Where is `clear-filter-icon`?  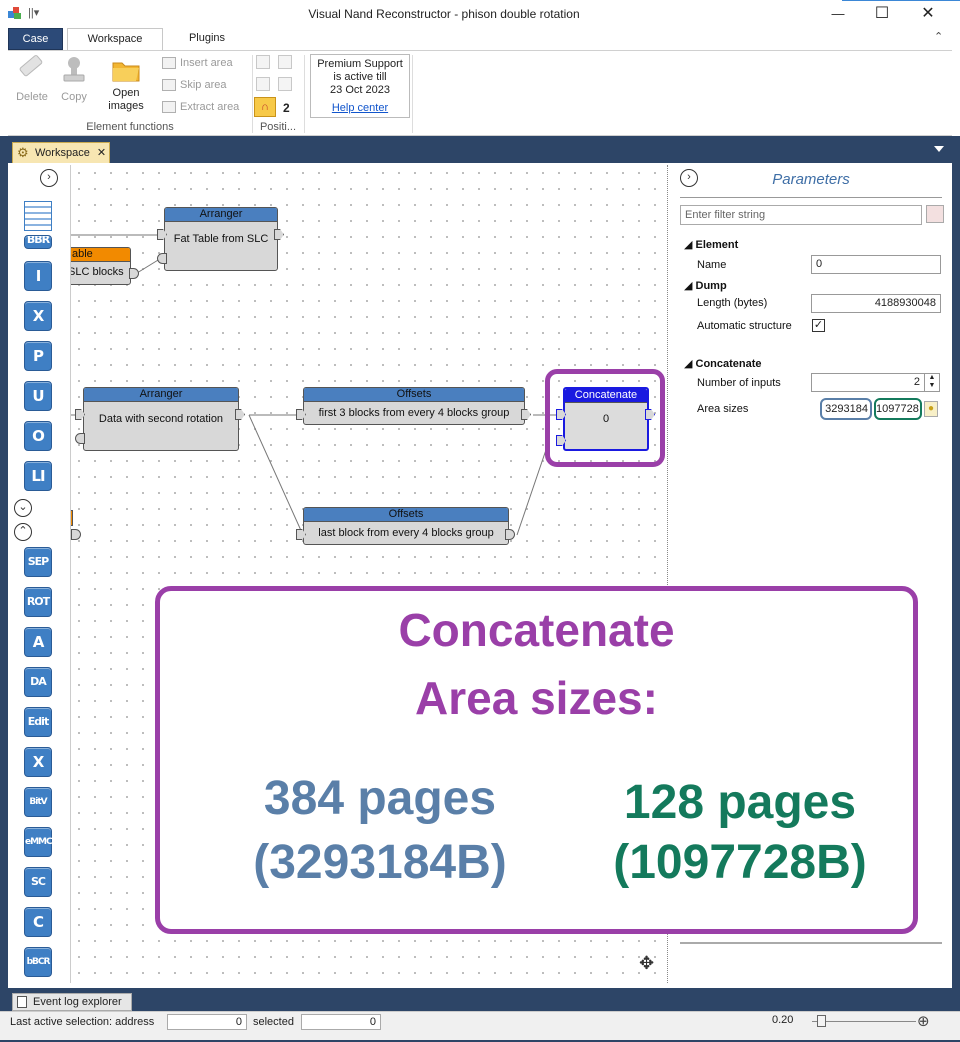
clear-filter-icon is located at coordinates (935, 214).